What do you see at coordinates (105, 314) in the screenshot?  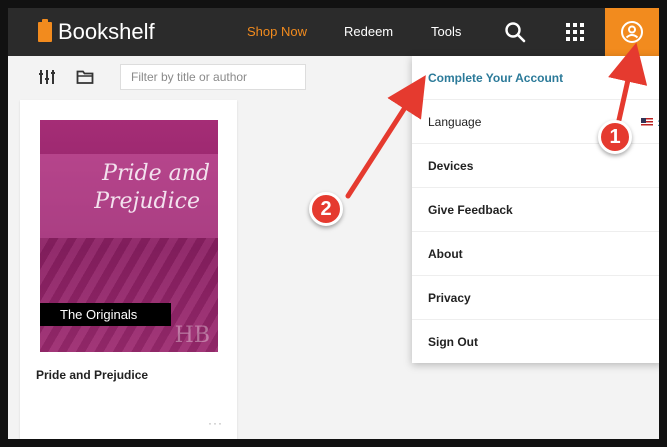 I see `cover-series-label: The Originals` at bounding box center [105, 314].